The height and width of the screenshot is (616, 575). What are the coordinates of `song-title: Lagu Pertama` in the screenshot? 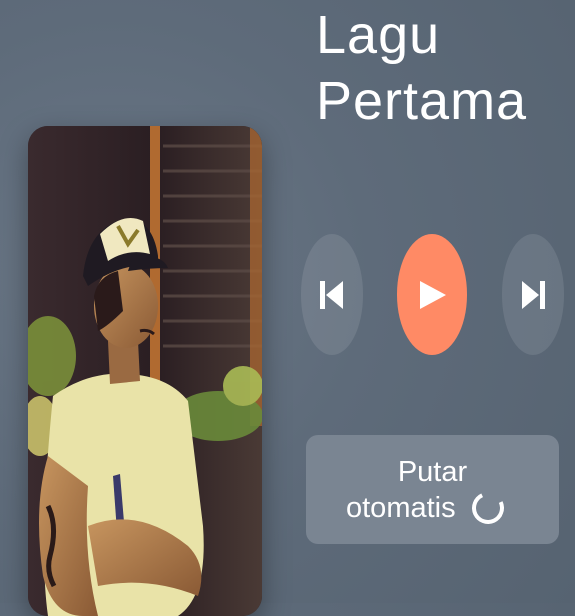 It's located at (422, 68).